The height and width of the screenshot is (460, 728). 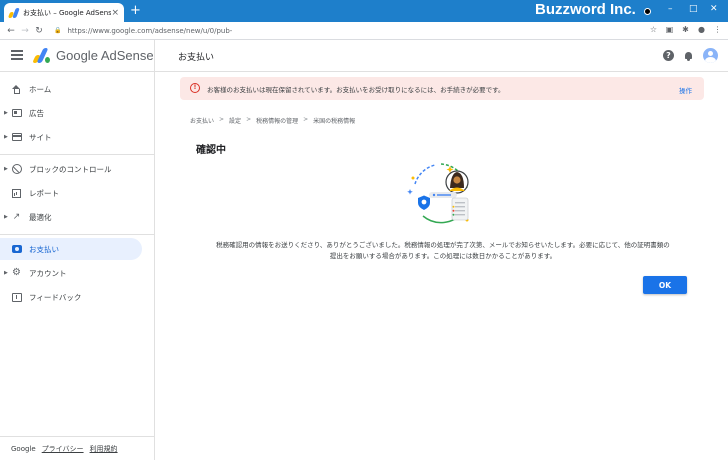 I want to click on profile-icon: ●, so click(x=701, y=29).